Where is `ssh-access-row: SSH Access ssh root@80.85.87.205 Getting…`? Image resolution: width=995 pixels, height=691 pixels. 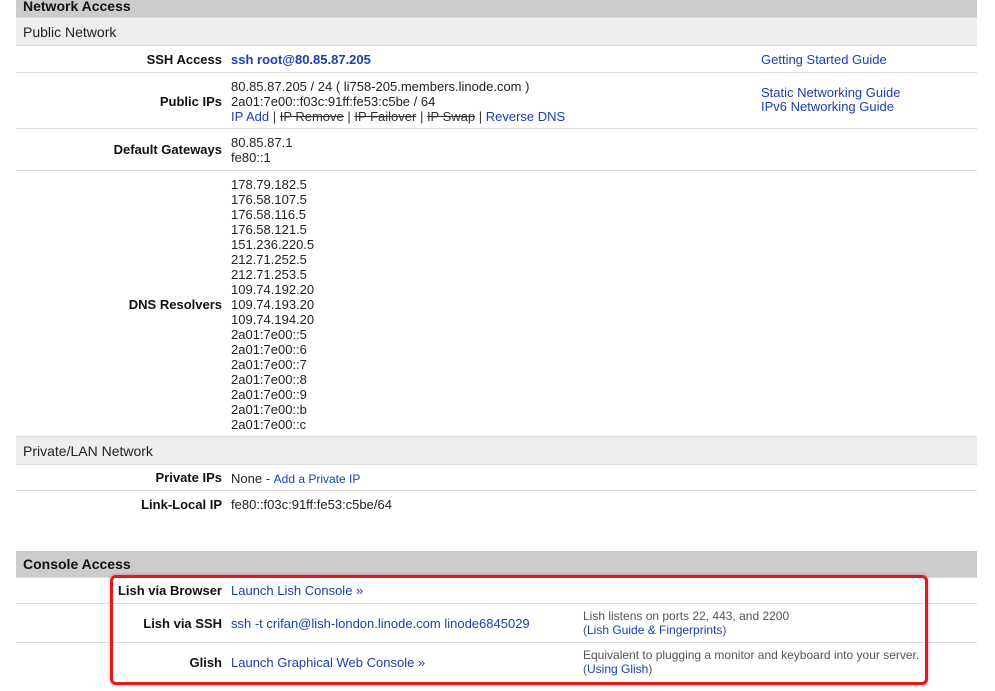 ssh-access-row: SSH Access ssh root@80.85.87.205 Getting… is located at coordinates (496, 58).